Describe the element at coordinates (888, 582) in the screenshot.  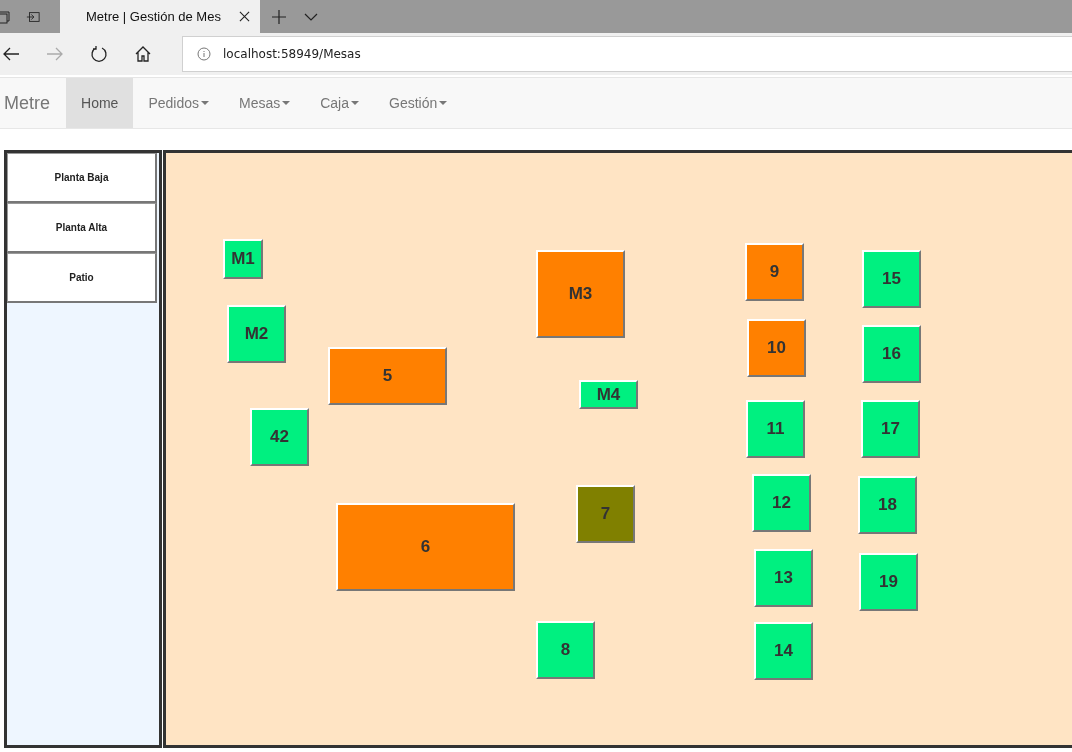
I see `table-button: 19` at that location.